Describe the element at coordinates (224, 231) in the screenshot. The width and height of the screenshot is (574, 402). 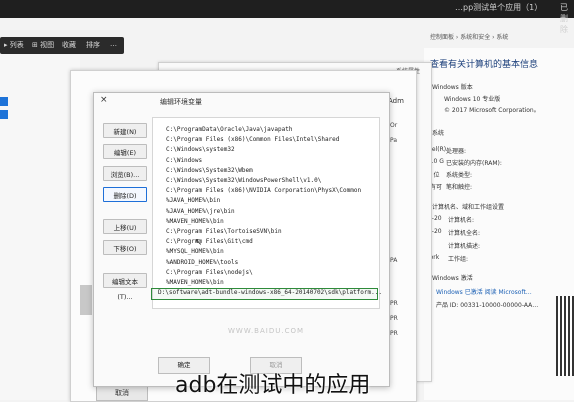
I see `path-list-item: C:\Program Files\TortoiseSVN\bin` at that location.